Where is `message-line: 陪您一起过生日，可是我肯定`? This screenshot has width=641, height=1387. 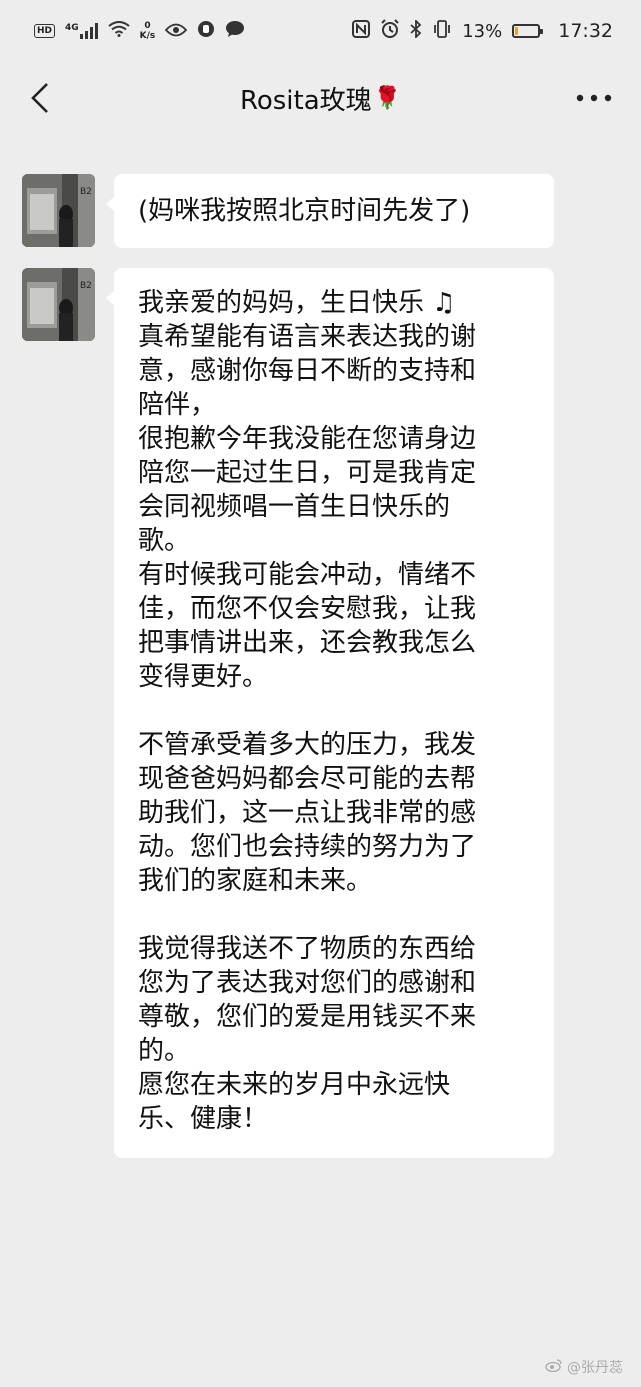
message-line: 陪您一起过生日，可是我肯定 is located at coordinates (307, 473).